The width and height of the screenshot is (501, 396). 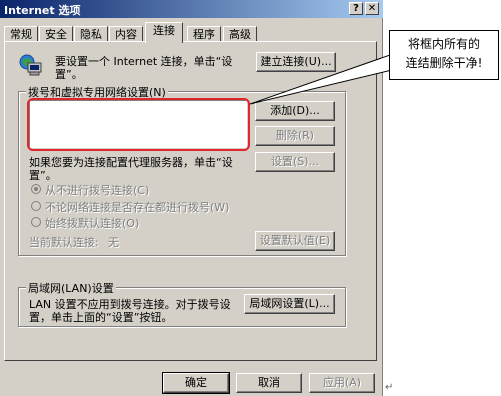 I want to click on annotation-line-2: 连结删除干净!, so click(x=444, y=63).